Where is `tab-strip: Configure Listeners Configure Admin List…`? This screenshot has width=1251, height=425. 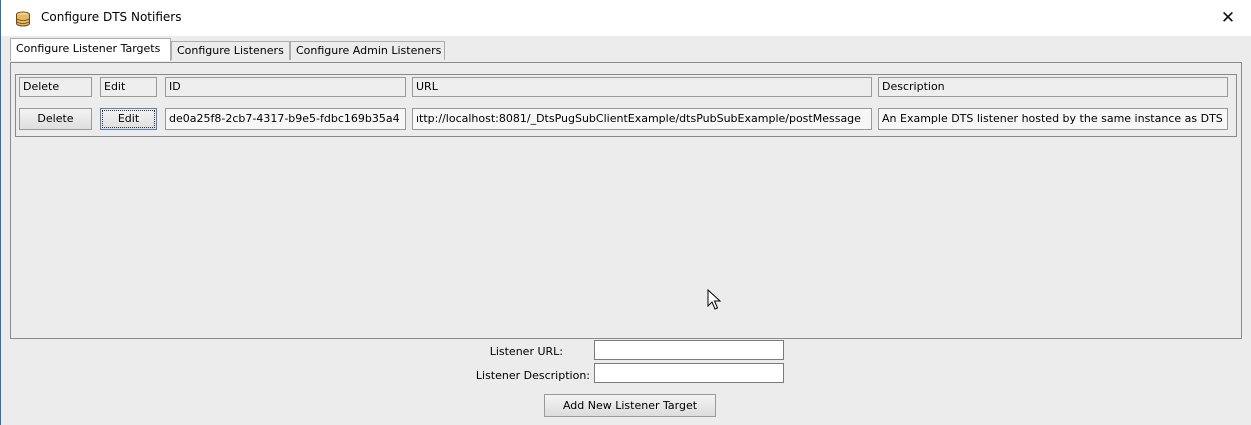 tab-strip: Configure Listeners Configure Admin List… is located at coordinates (626, 49).